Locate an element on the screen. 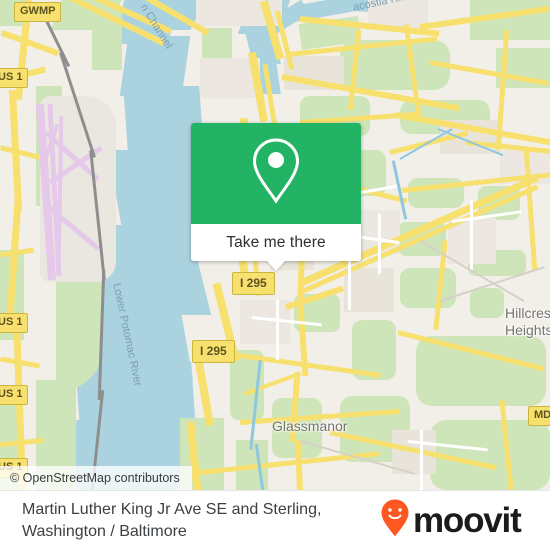  moovit-wordmark: moovit is located at coordinates (467, 520).